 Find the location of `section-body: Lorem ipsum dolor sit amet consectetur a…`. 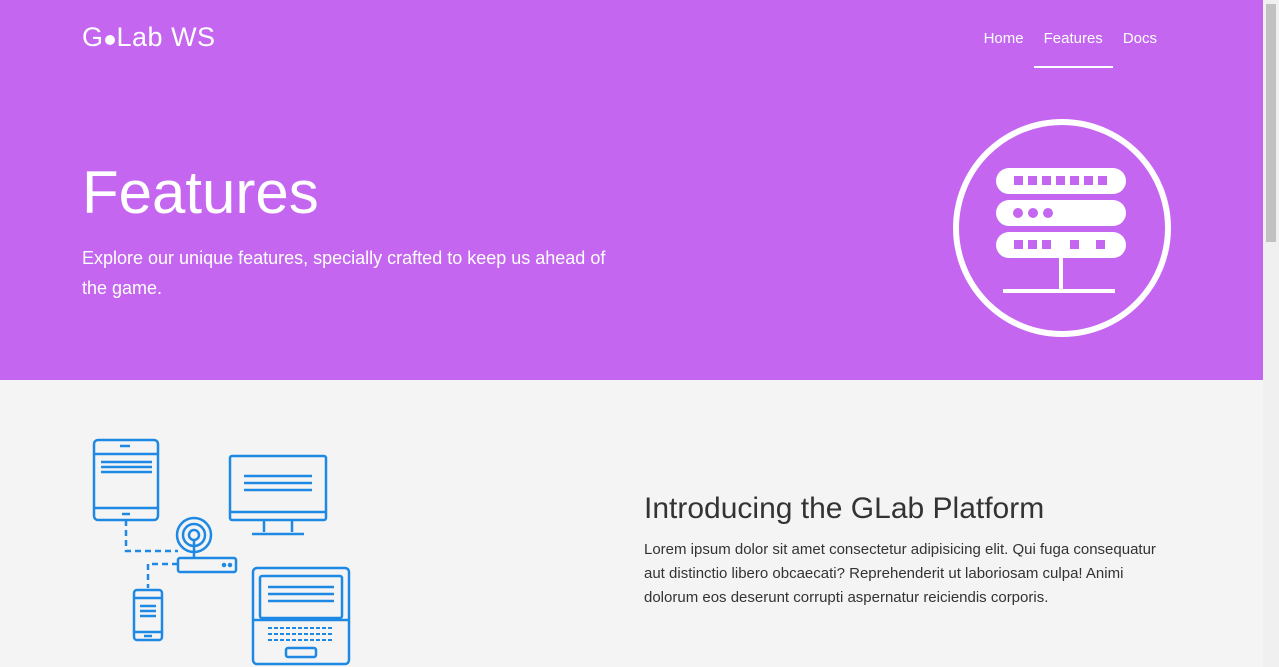

section-body: Lorem ipsum dolor sit amet consectetur a… is located at coordinates (900, 573).